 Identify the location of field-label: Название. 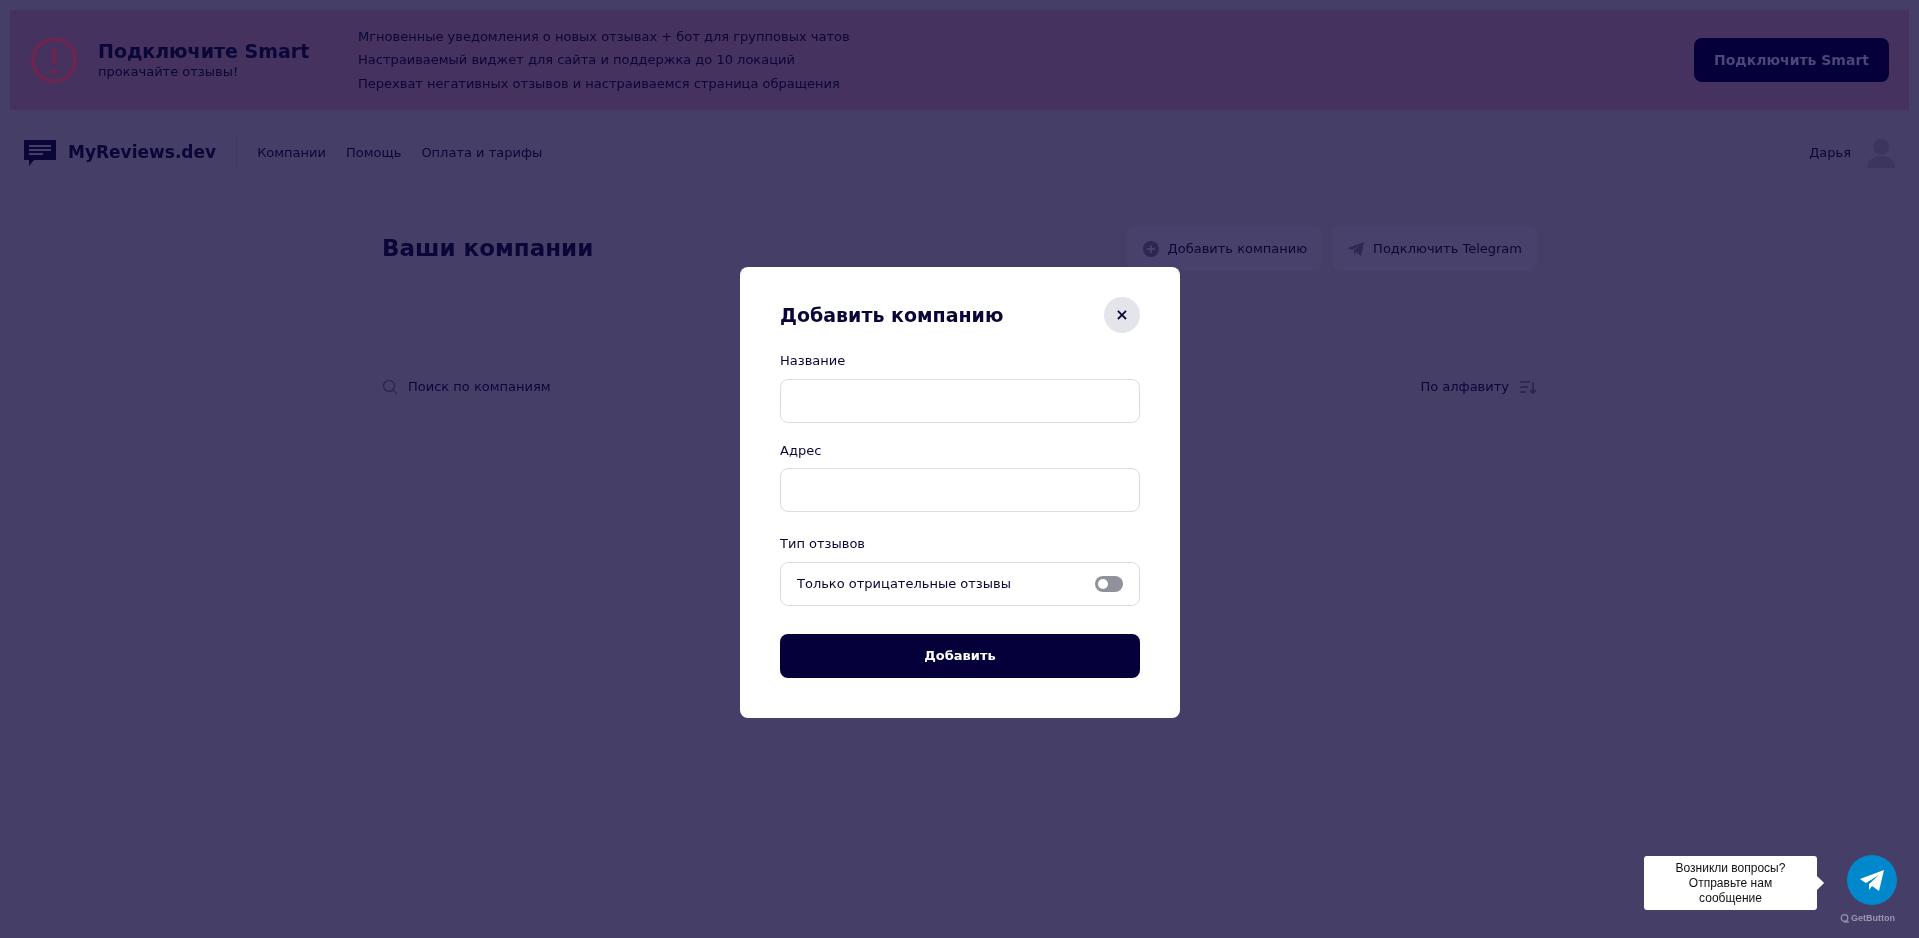
(813, 361).